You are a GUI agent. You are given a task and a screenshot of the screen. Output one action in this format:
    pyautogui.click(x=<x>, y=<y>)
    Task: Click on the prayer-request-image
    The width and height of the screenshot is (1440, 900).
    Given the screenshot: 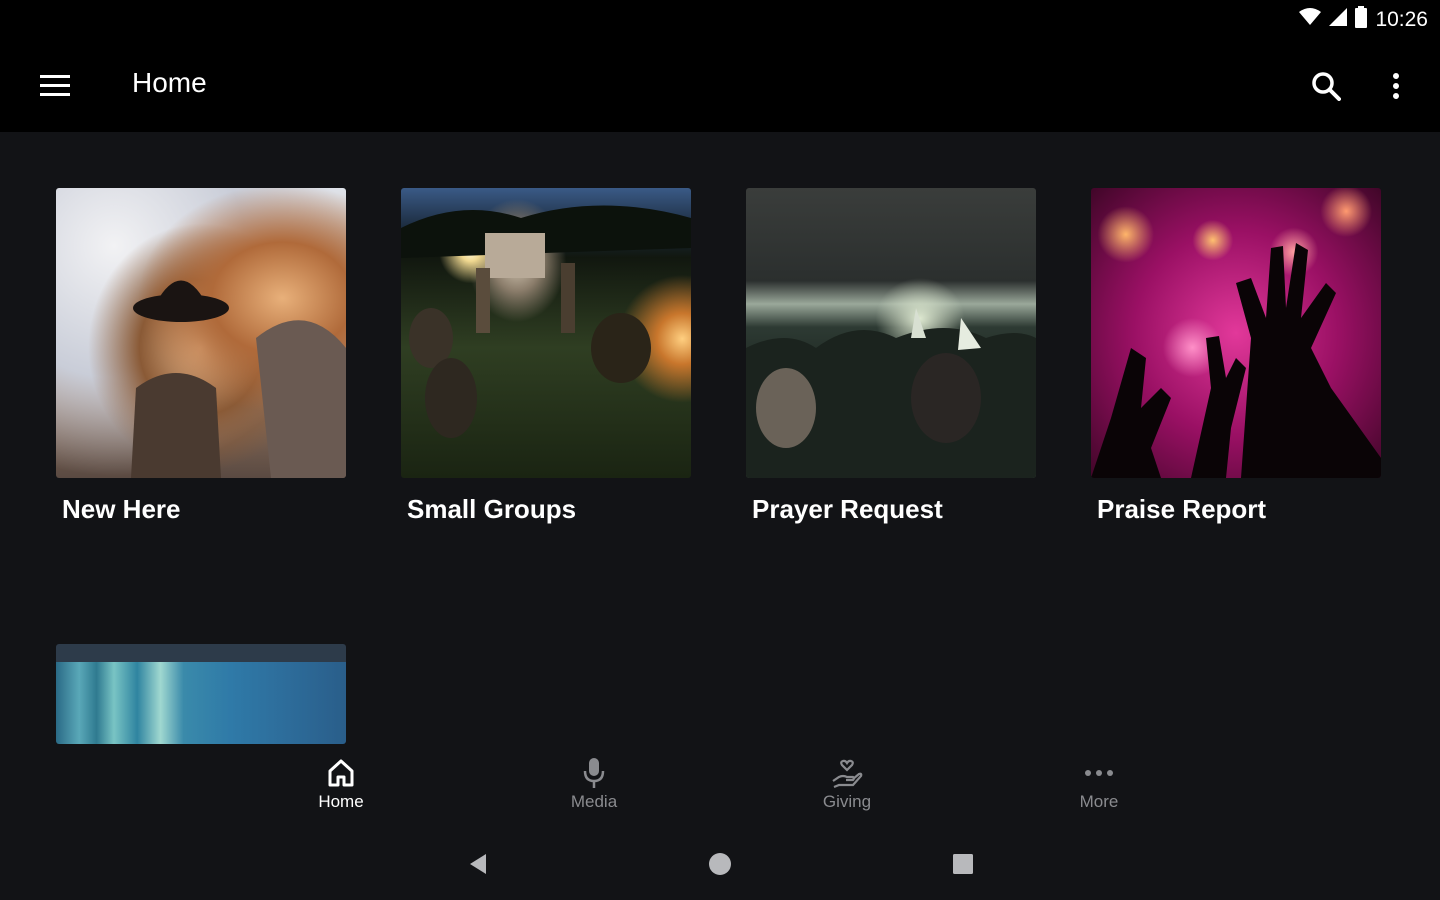 What is the action you would take?
    pyautogui.click(x=891, y=333)
    